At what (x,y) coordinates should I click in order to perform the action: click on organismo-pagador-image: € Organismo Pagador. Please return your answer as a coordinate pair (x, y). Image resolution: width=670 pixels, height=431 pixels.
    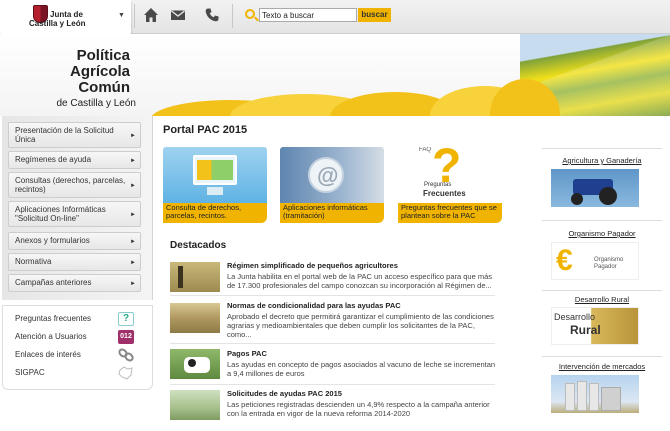
    Looking at the image, I should click on (595, 261).